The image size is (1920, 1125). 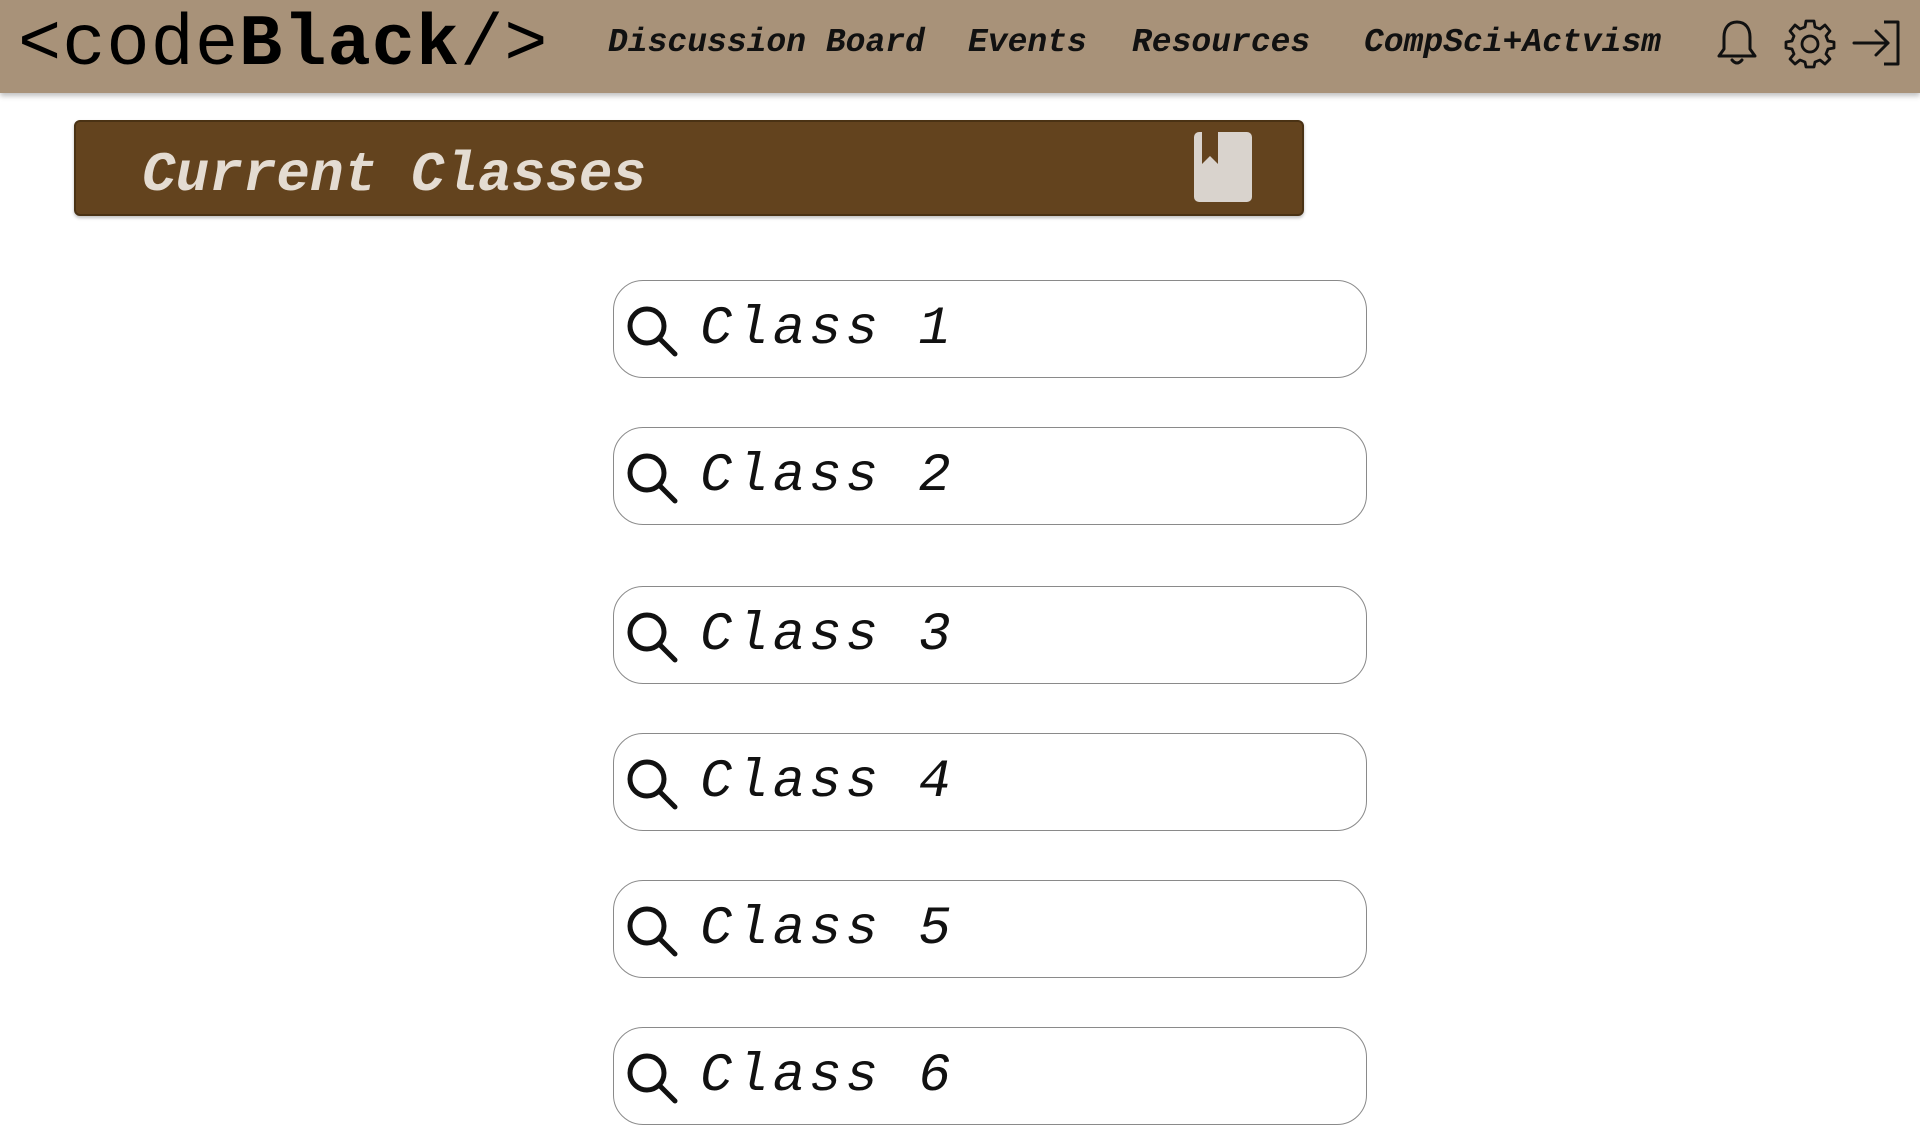 What do you see at coordinates (1512, 46) in the screenshot?
I see `nav-compsci-activism: CompSci+Actvism` at bounding box center [1512, 46].